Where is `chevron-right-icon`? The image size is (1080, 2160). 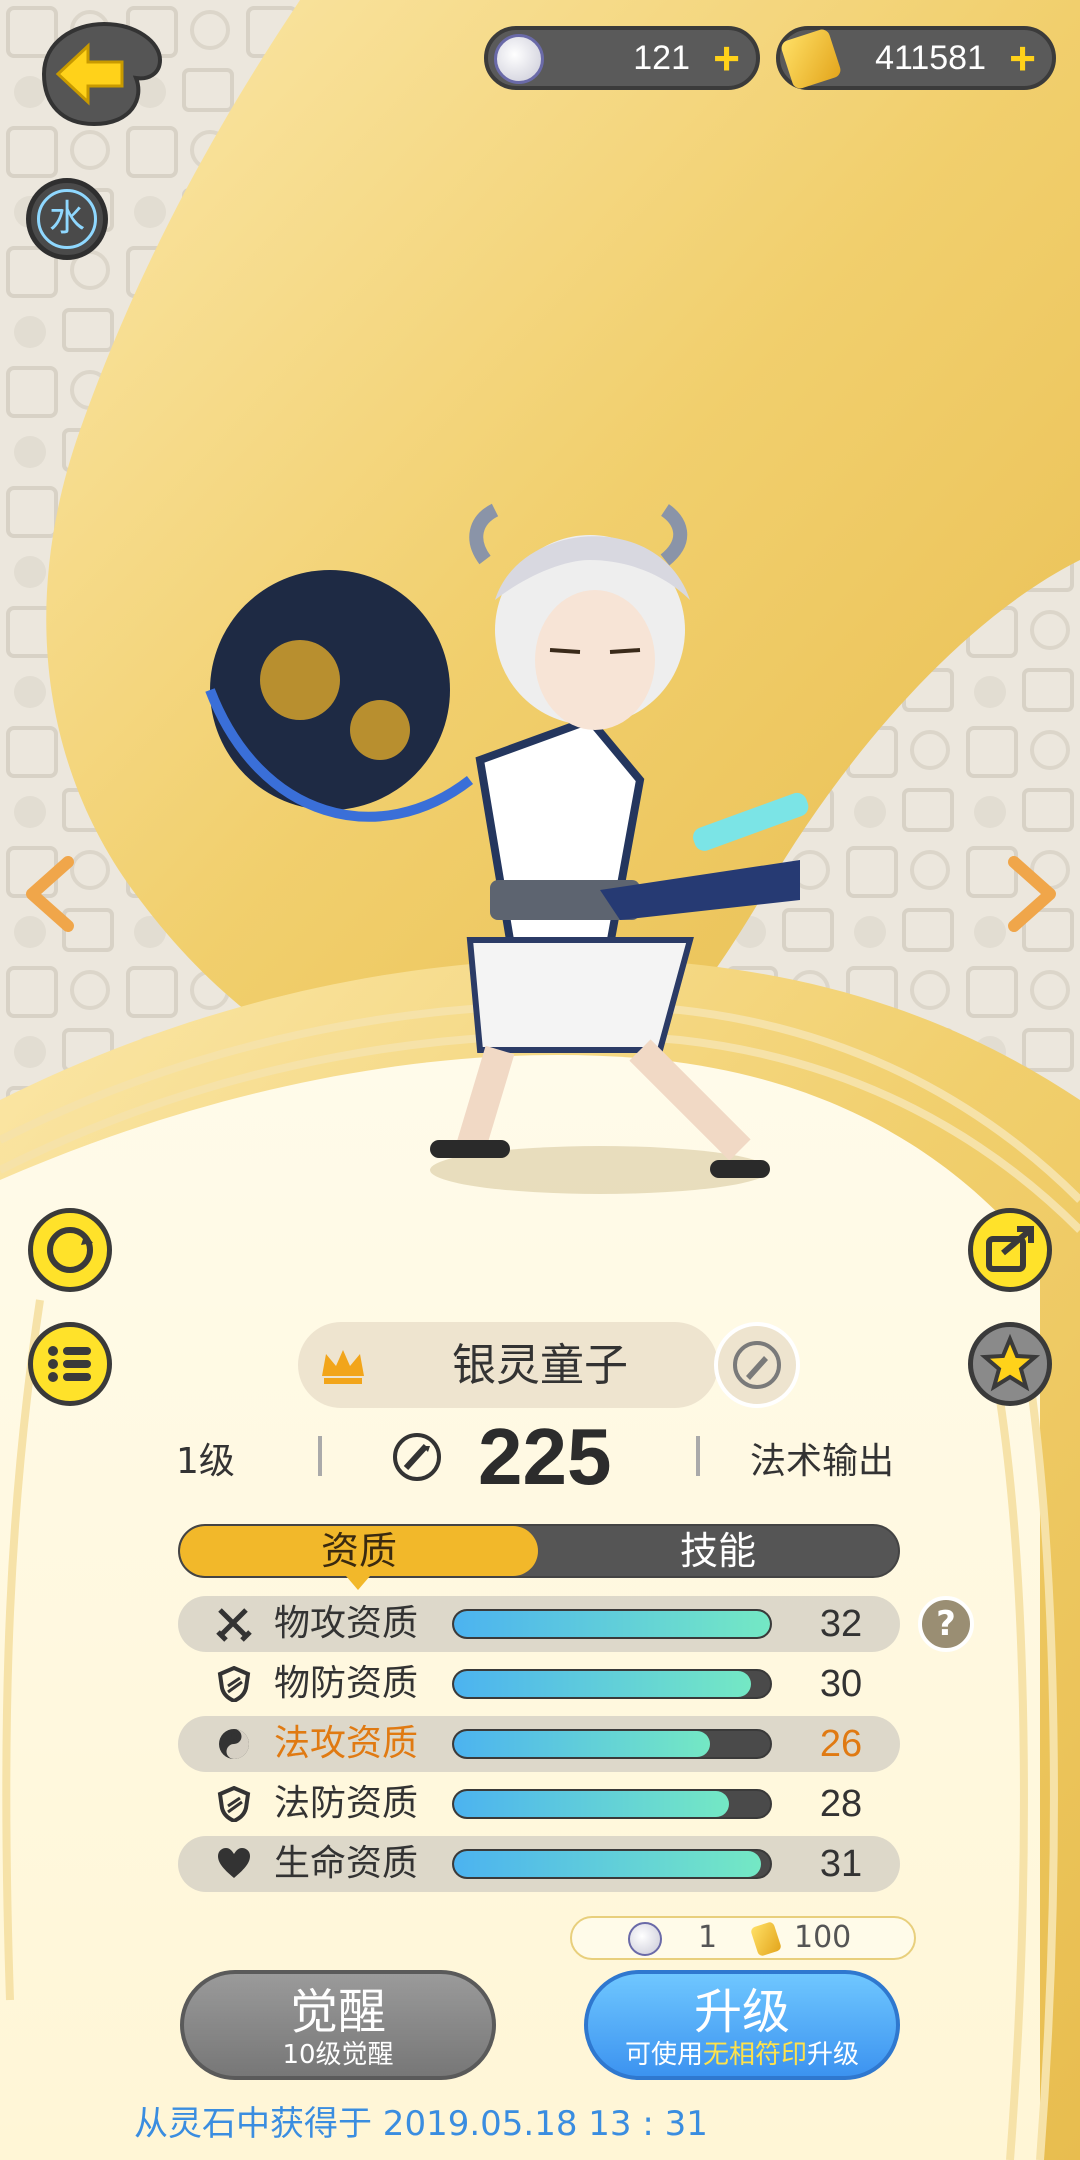
chevron-right-icon is located at coordinates (1032, 894).